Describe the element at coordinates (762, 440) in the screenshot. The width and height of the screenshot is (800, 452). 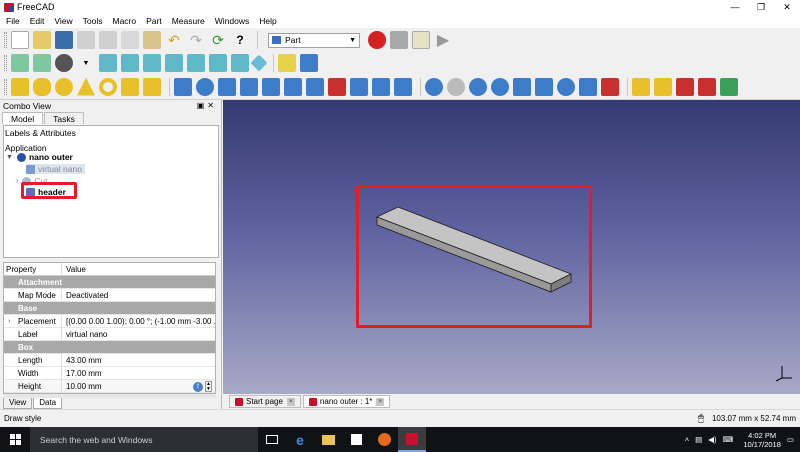
I see `clock: 4:02 PM 10/17/2018` at that location.